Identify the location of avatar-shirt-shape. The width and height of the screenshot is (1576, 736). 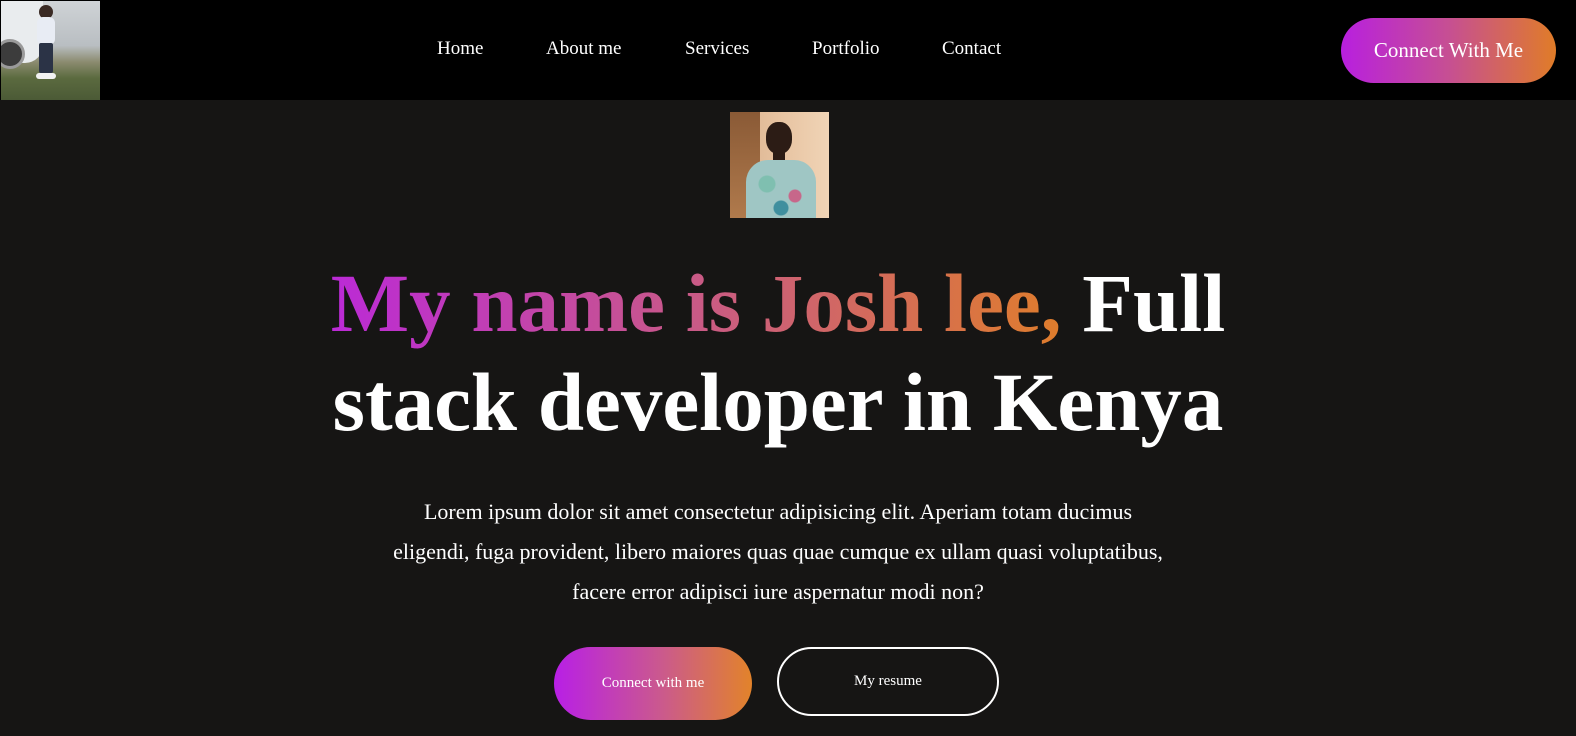
(781, 189).